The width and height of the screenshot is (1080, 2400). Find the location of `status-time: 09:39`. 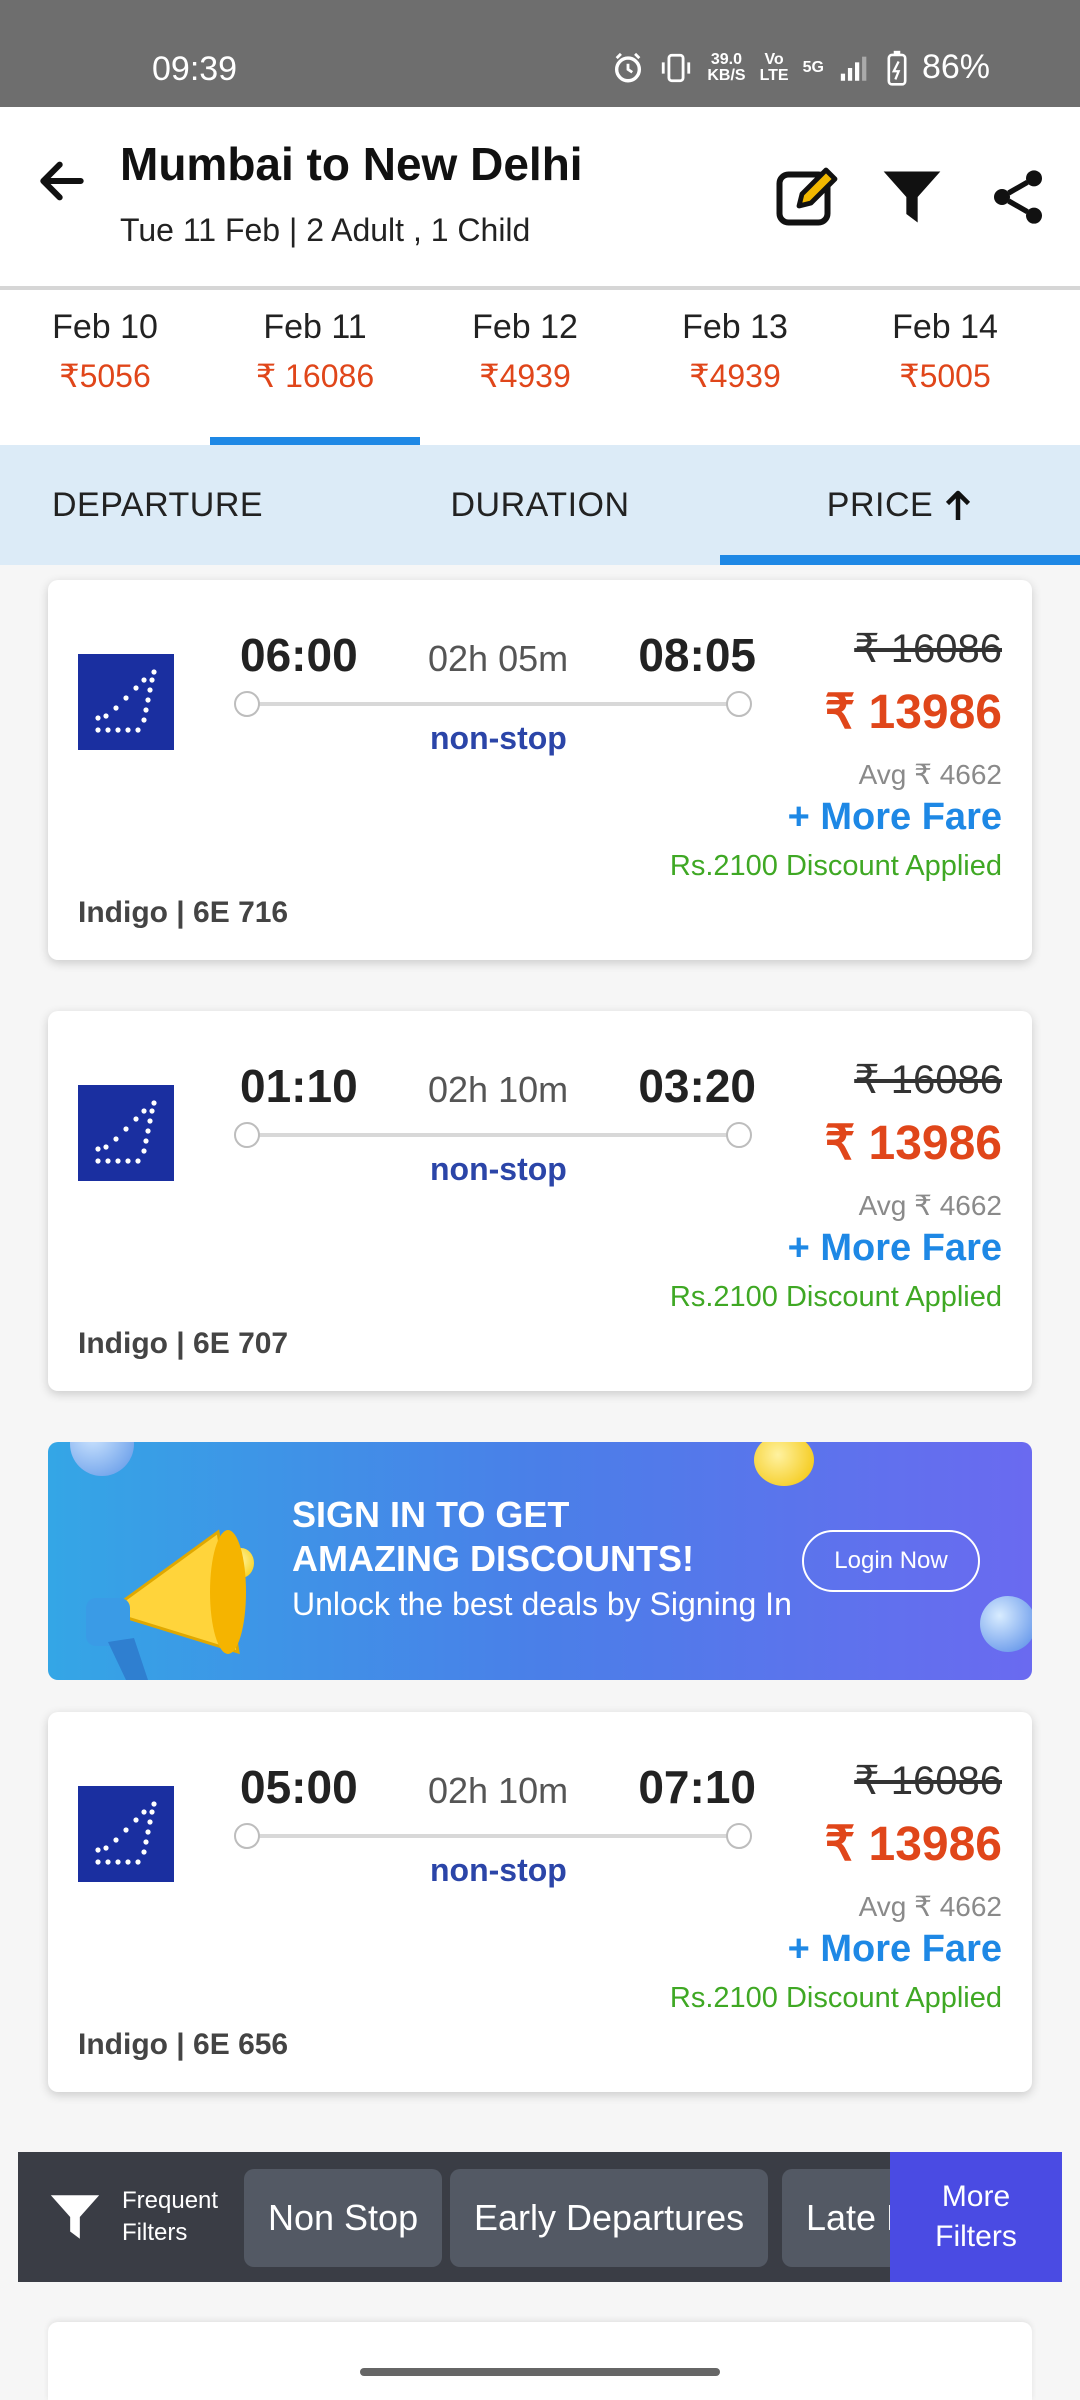

status-time: 09:39 is located at coordinates (195, 69).